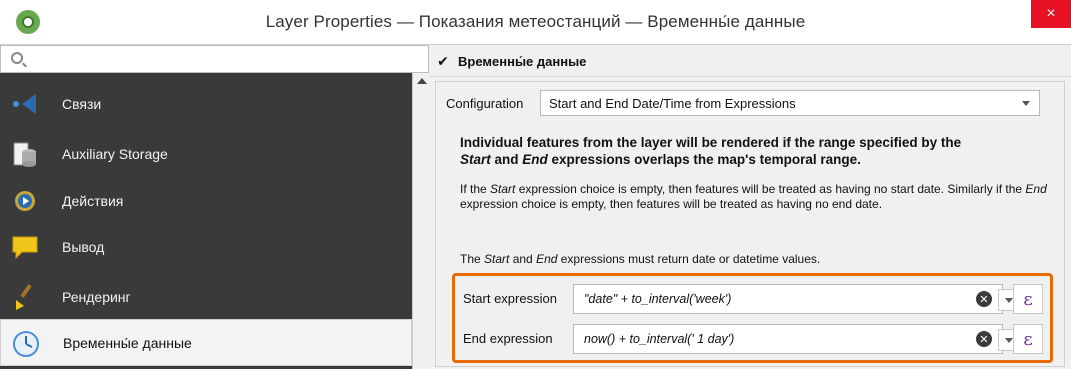 The width and height of the screenshot is (1071, 369). I want to click on sidebar-item-label: Связи, so click(82, 103).